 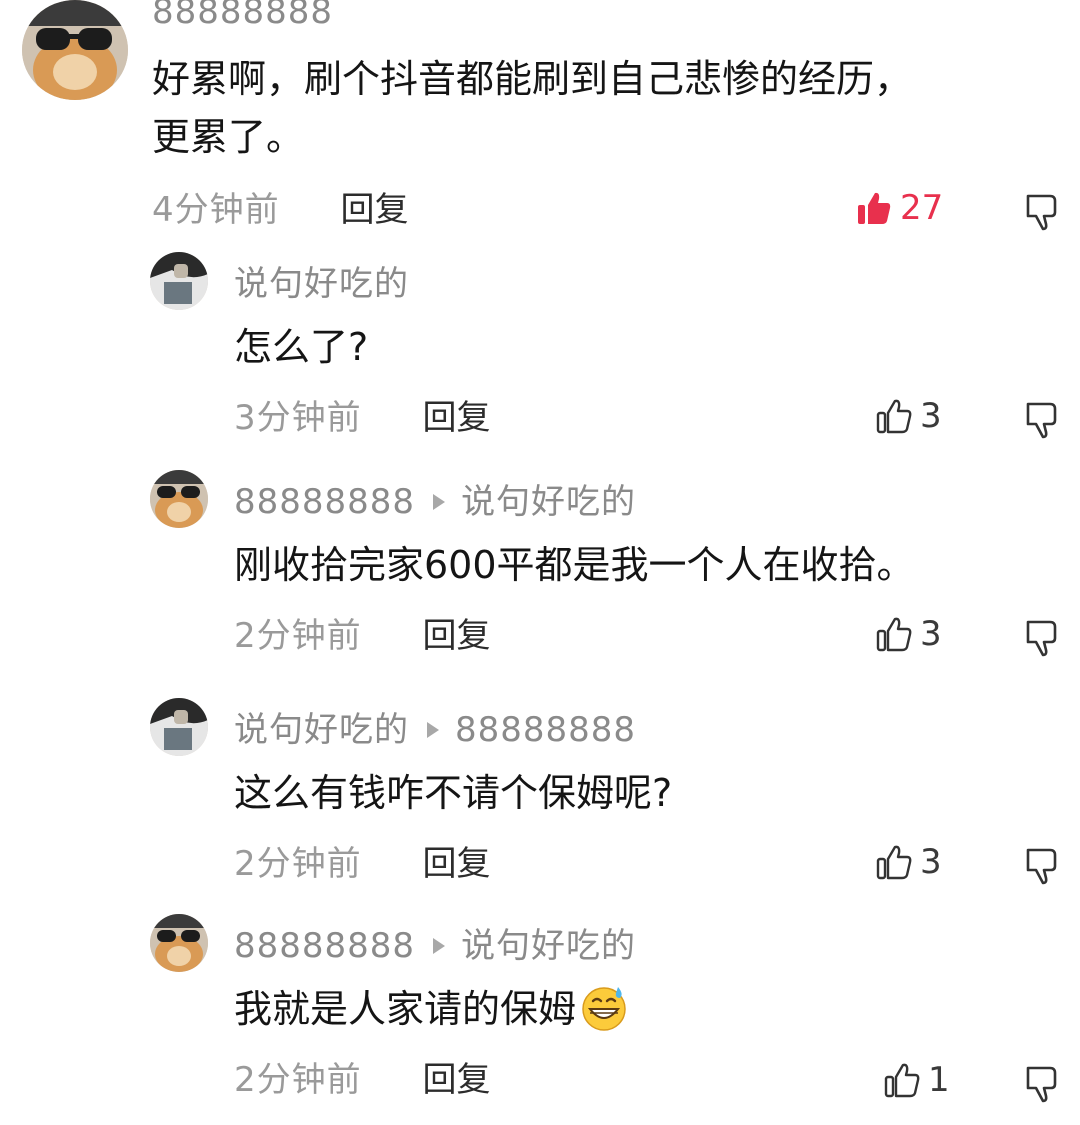 What do you see at coordinates (321, 284) in the screenshot?
I see `reply-username: 说句好吃的` at bounding box center [321, 284].